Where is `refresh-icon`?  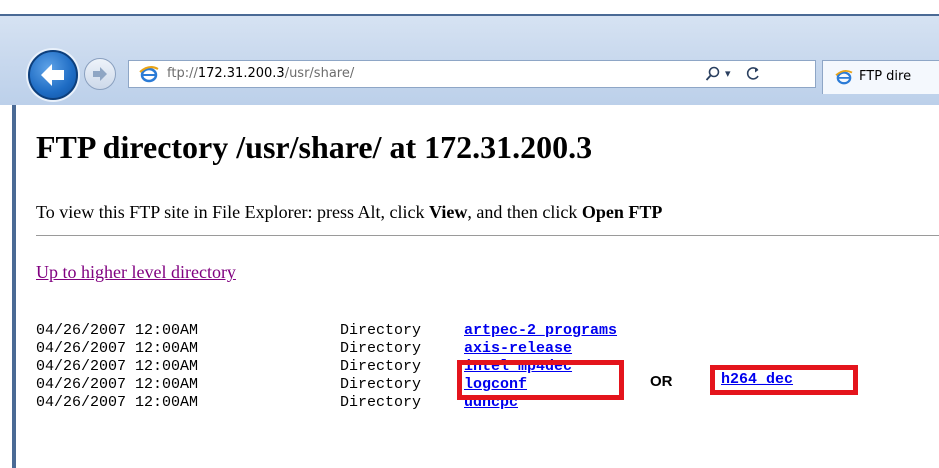
refresh-icon is located at coordinates (753, 74).